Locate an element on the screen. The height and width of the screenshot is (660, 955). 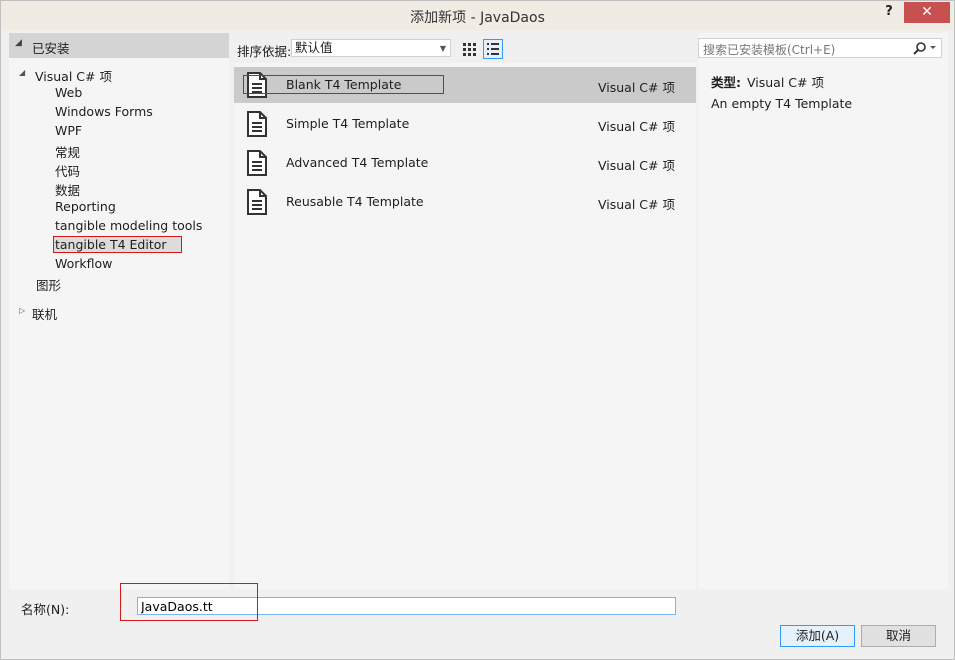
template-name: Simple T4 Template is located at coordinates (348, 123).